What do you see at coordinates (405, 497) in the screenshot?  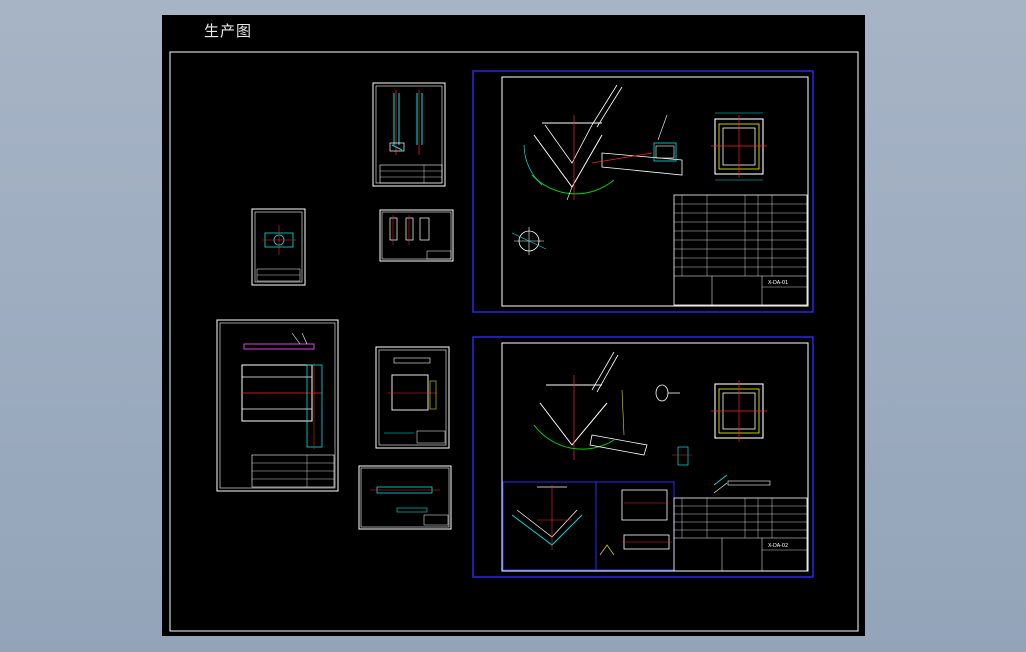 I see `sheet-small-shaft` at bounding box center [405, 497].